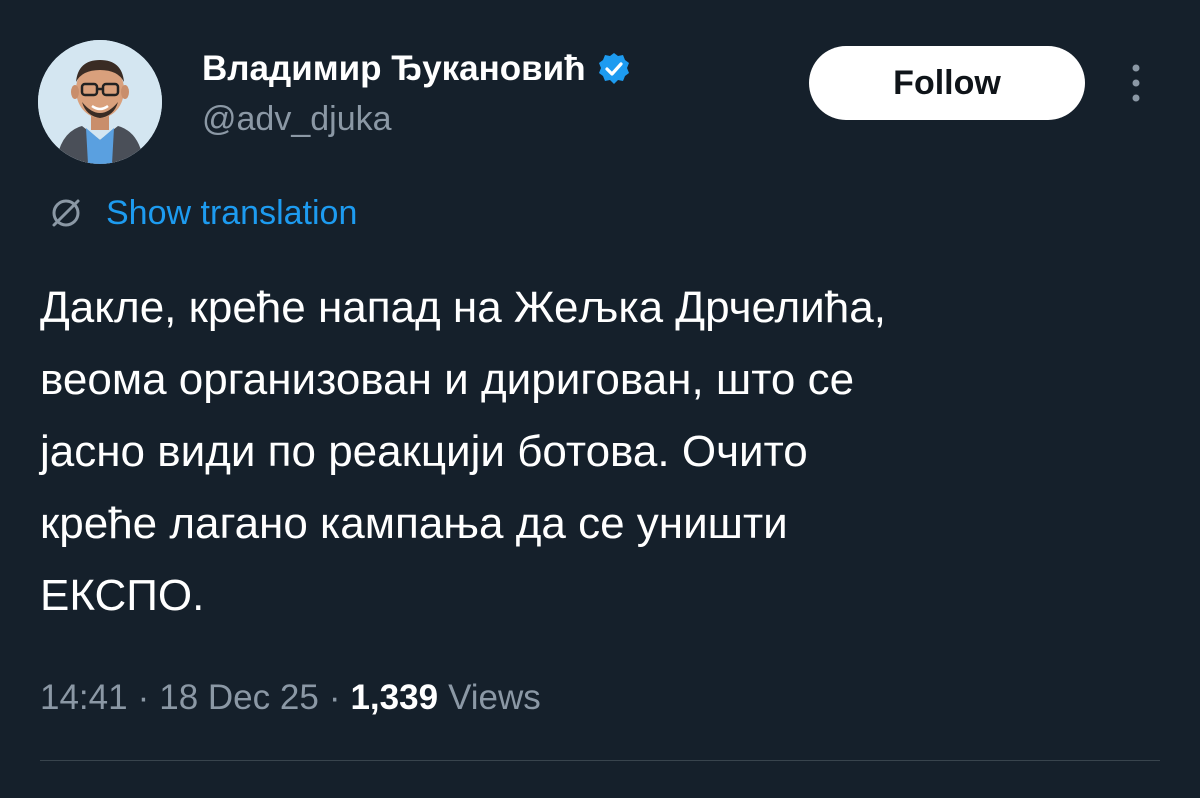 This screenshot has width=1200, height=798. Describe the element at coordinates (394, 69) in the screenshot. I see `author-display-name: Владимир Ђукановић` at that location.